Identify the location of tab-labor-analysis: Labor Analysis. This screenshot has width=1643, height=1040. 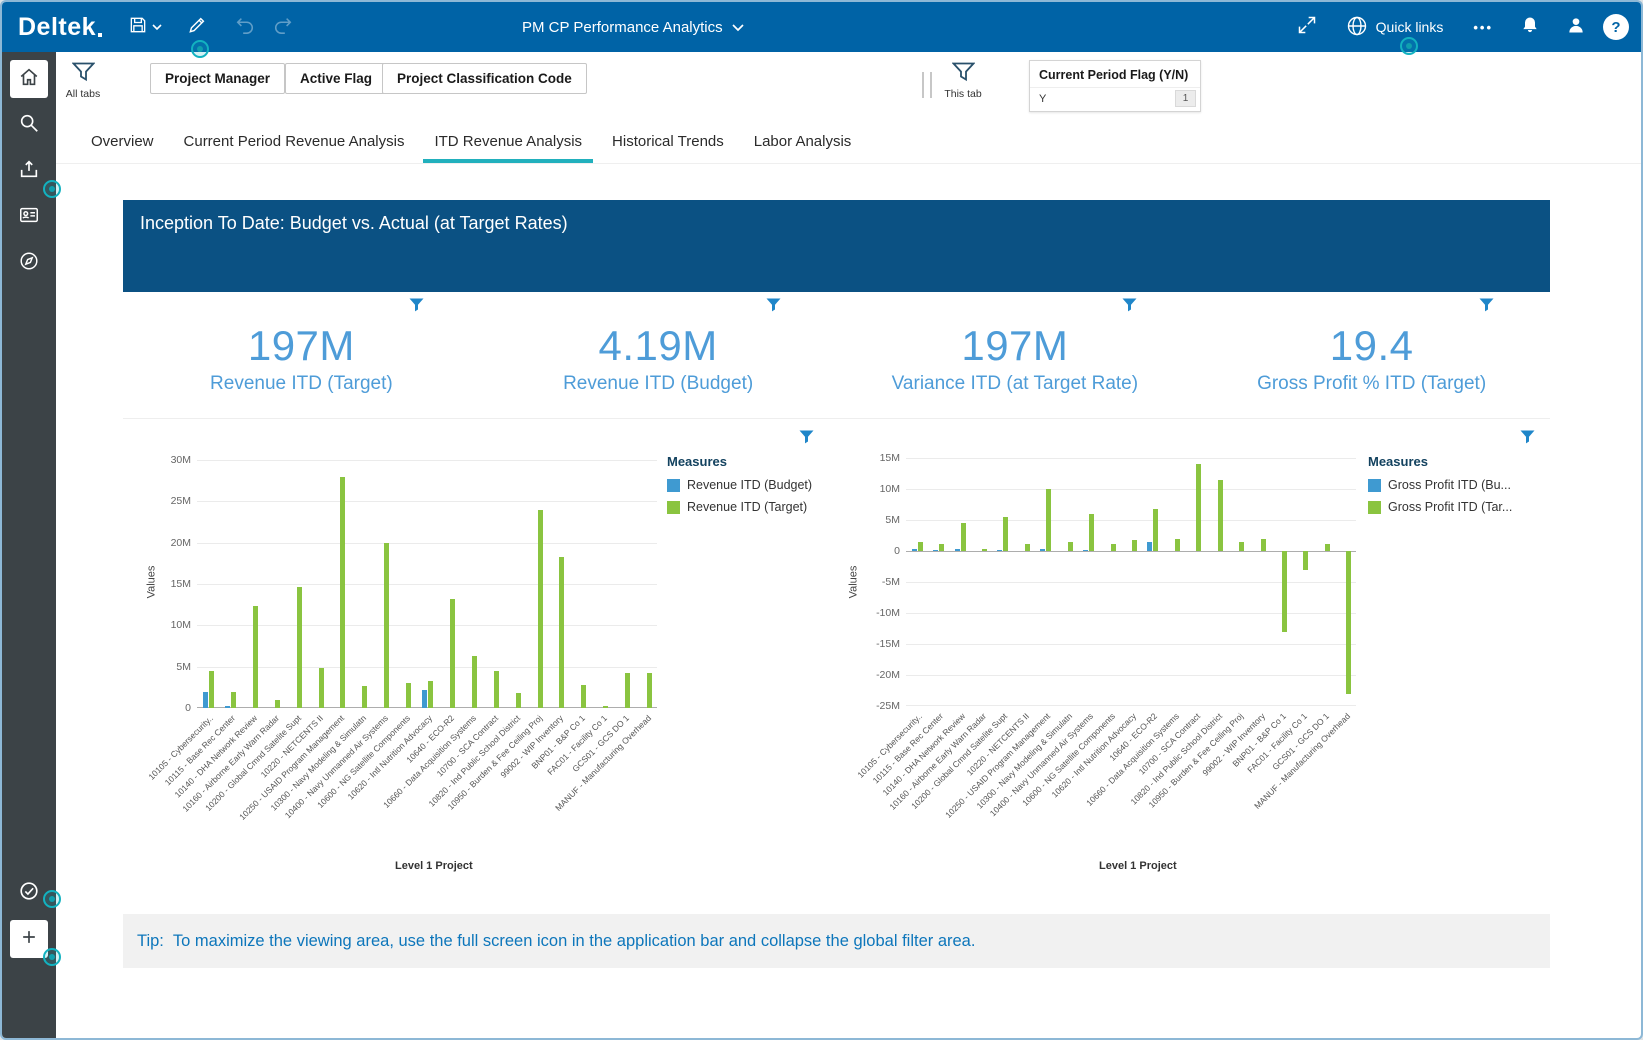
(803, 141).